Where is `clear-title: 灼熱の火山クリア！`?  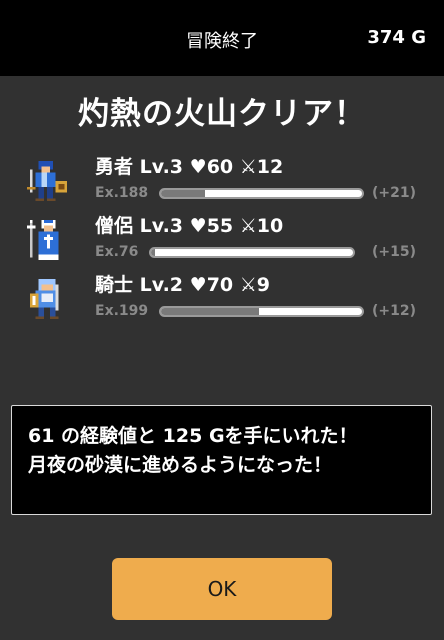 clear-title: 灼熱の火山クリア！ is located at coordinates (222, 114).